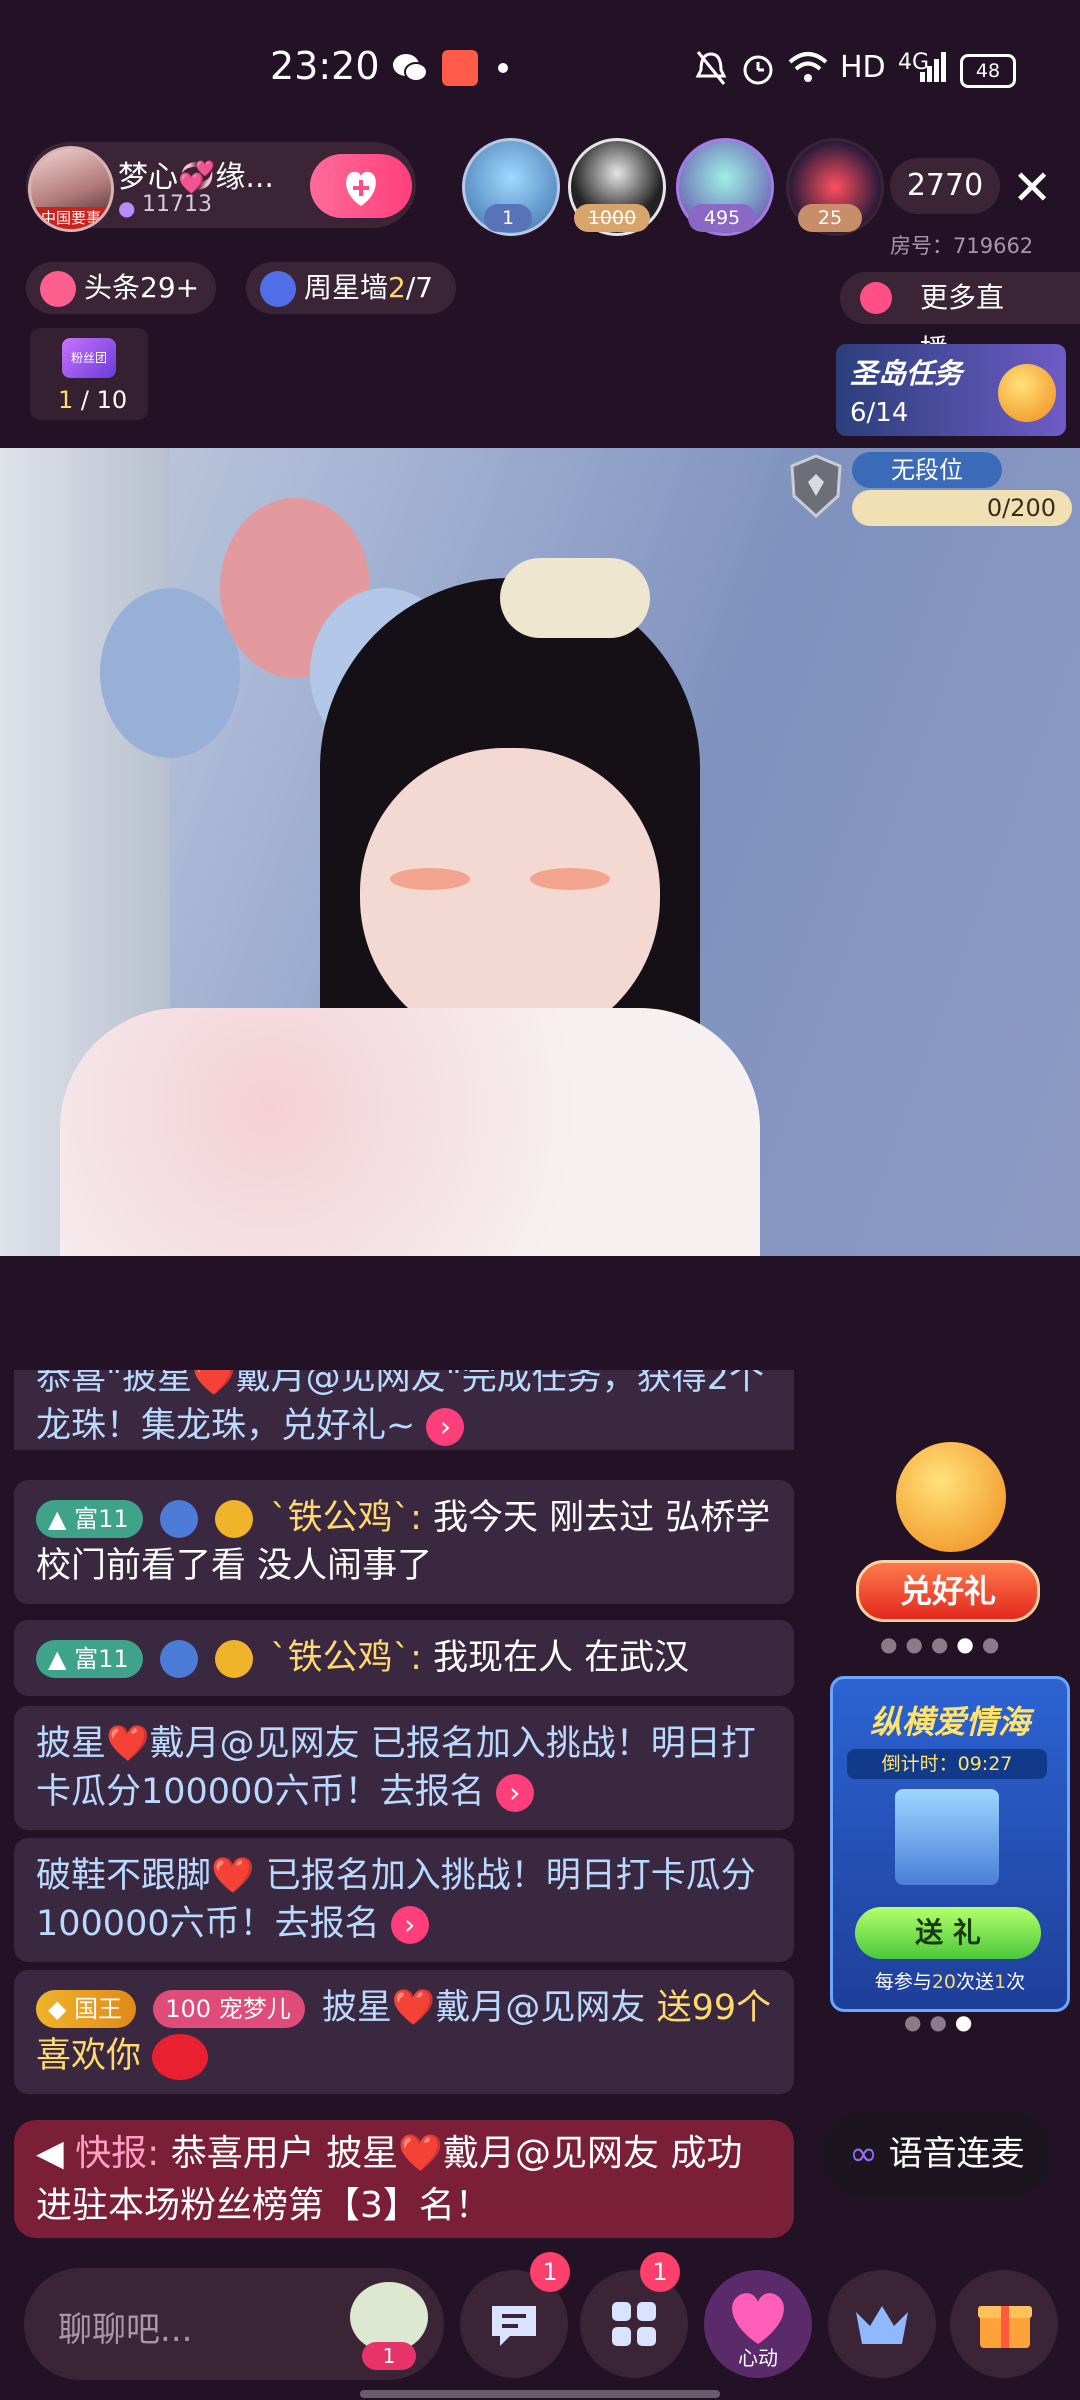 The image size is (1080, 2400). Describe the element at coordinates (101, 1519) in the screenshot. I see `wealth-badge-label: 富11` at that location.